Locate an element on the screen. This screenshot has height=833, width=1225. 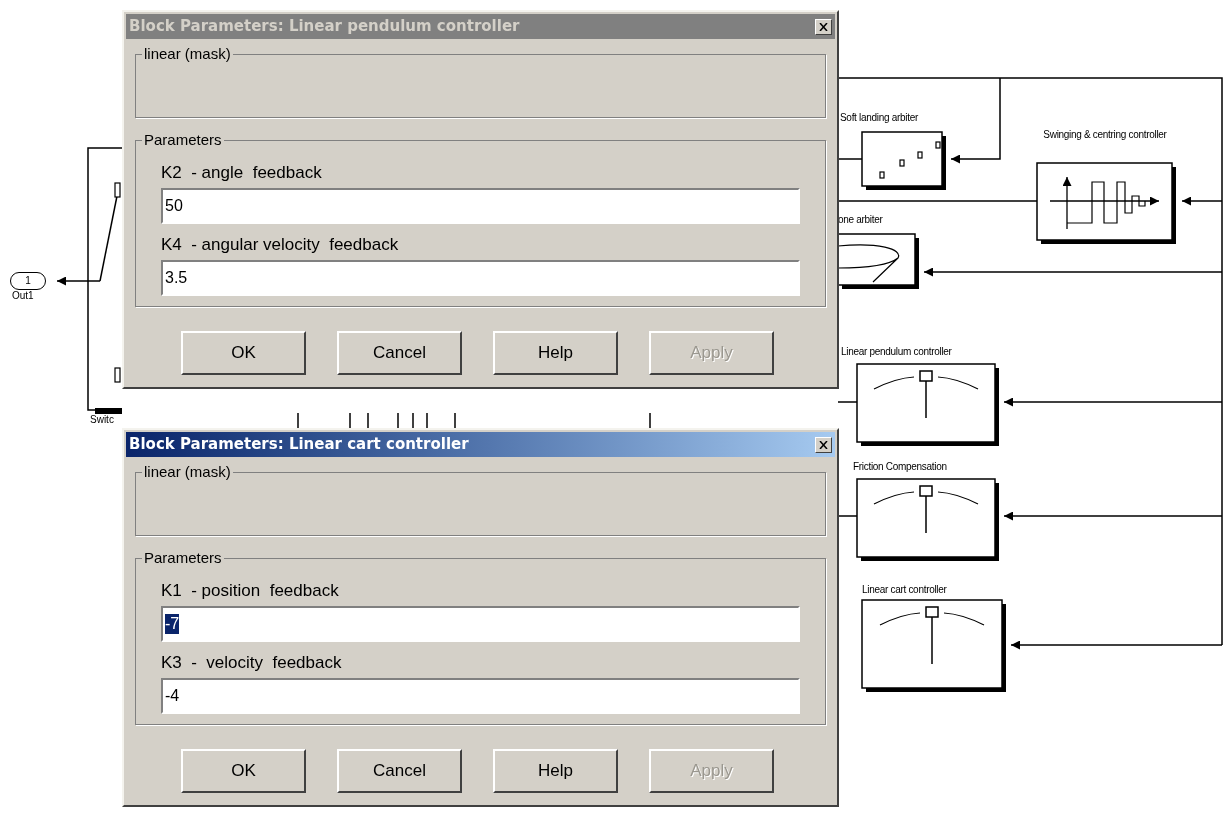
window-title: Block Parameters: Linear cart controller is located at coordinates (299, 445).